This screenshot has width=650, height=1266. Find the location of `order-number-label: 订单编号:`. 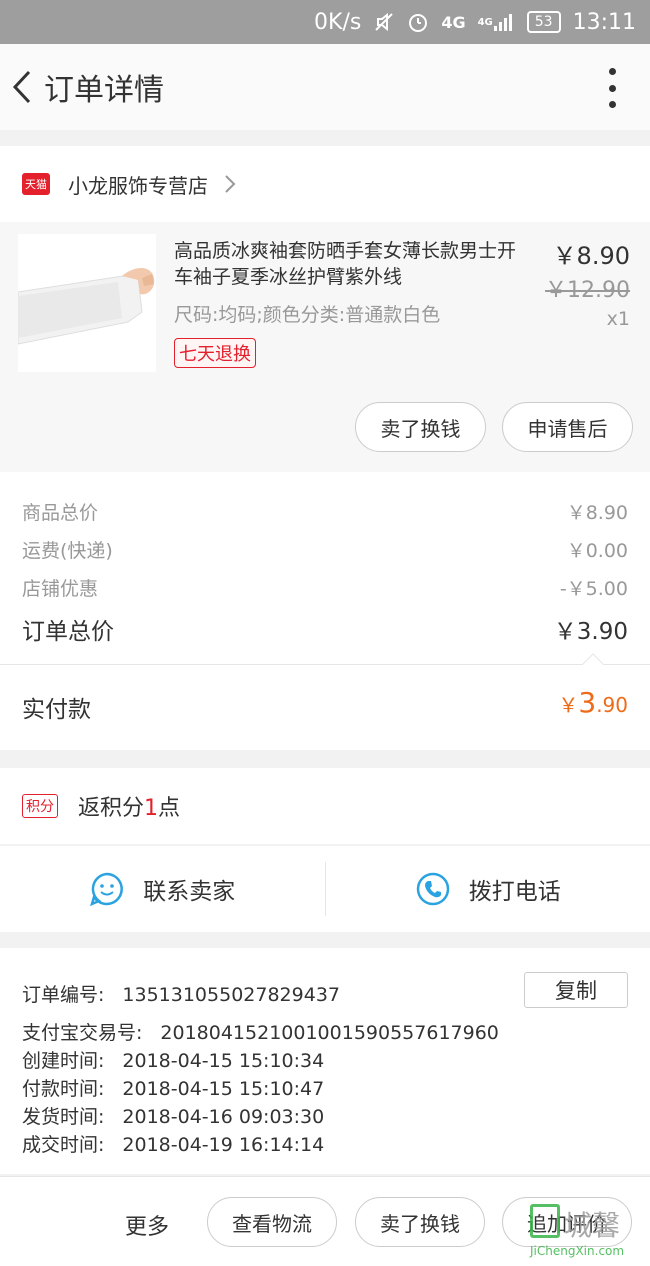

order-number-label: 订单编号: is located at coordinates (63, 995).